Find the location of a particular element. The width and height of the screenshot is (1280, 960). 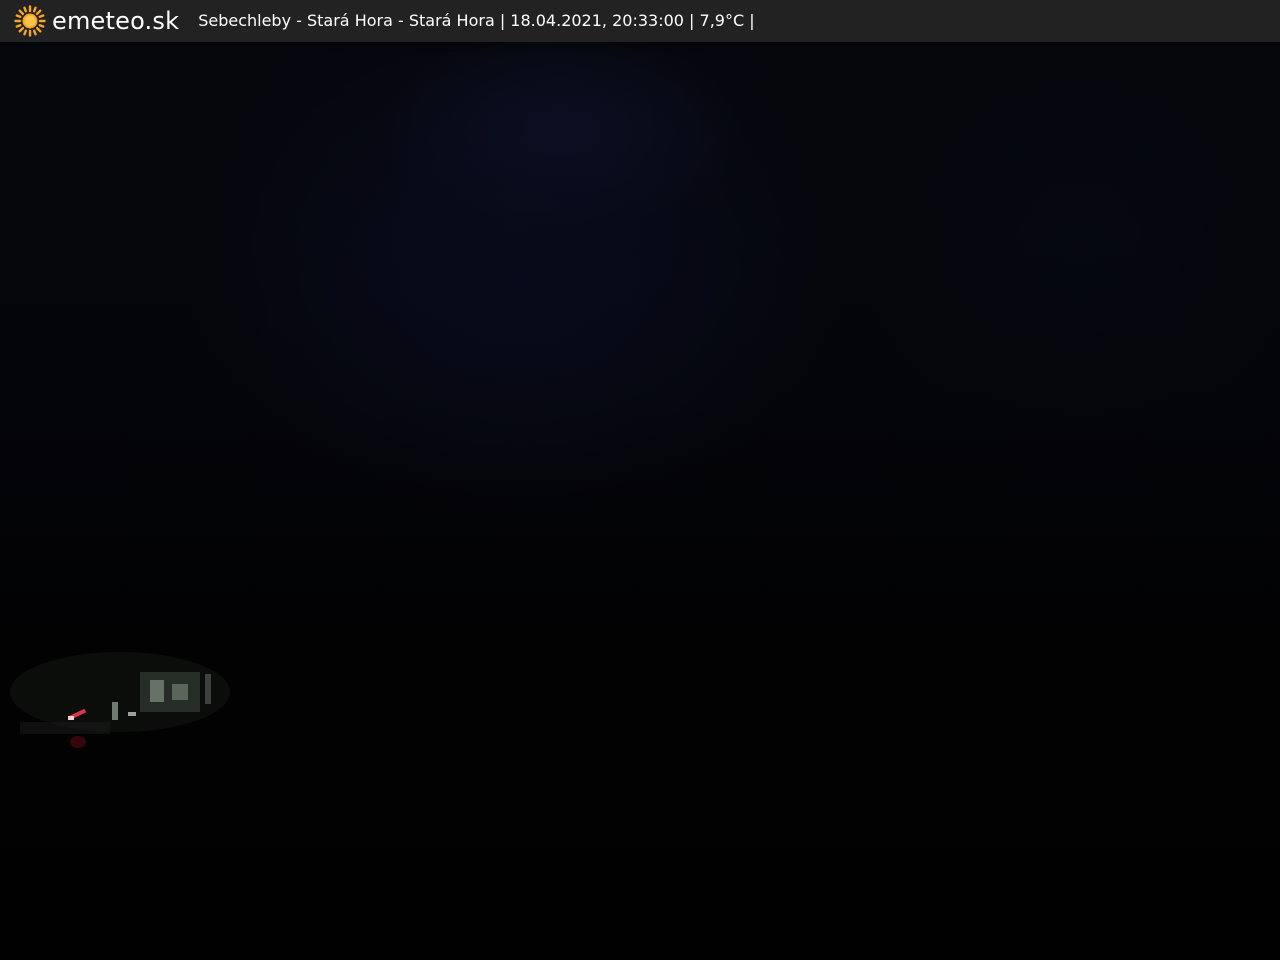

brand-name: emeteo.sk is located at coordinates (116, 21).